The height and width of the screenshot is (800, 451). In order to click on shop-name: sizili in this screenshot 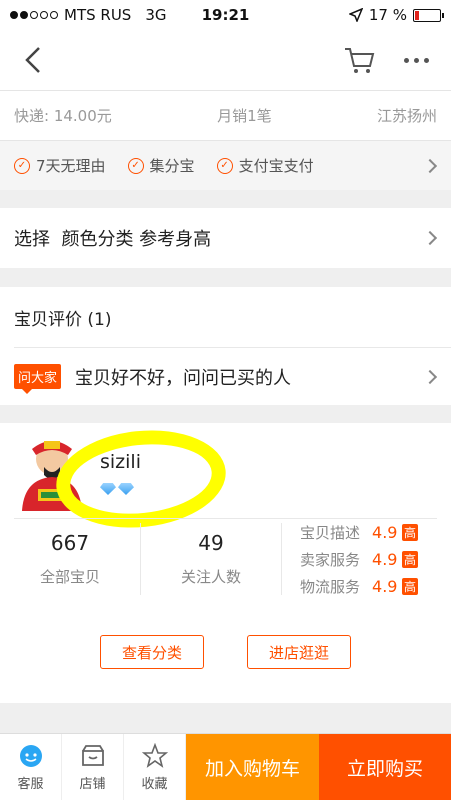, I will do `click(120, 462)`.